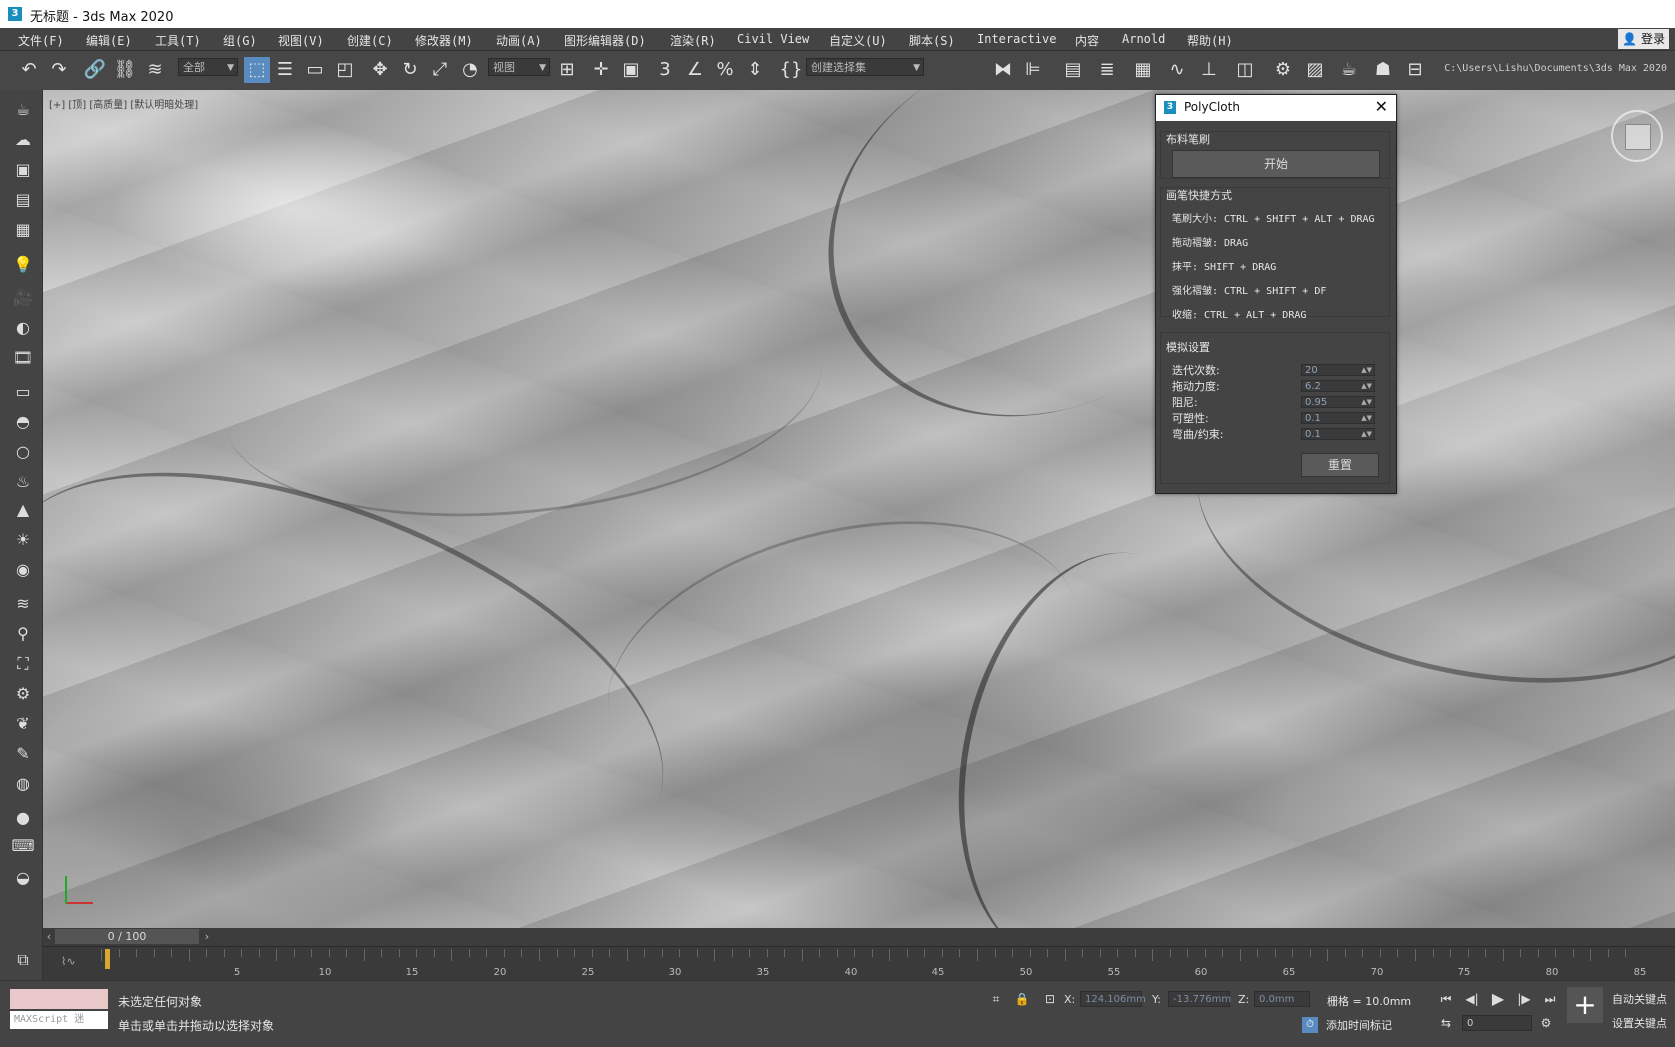 This screenshot has width=1675, height=1047. I want to click on param-iterations-field: 20 ▲▼, so click(1338, 370).